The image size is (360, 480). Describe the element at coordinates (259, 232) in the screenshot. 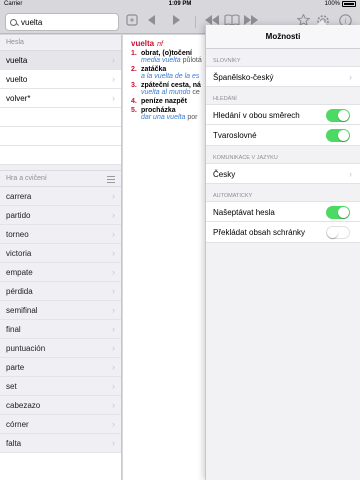

I see `option-label: Překládat obsah schránky` at that location.